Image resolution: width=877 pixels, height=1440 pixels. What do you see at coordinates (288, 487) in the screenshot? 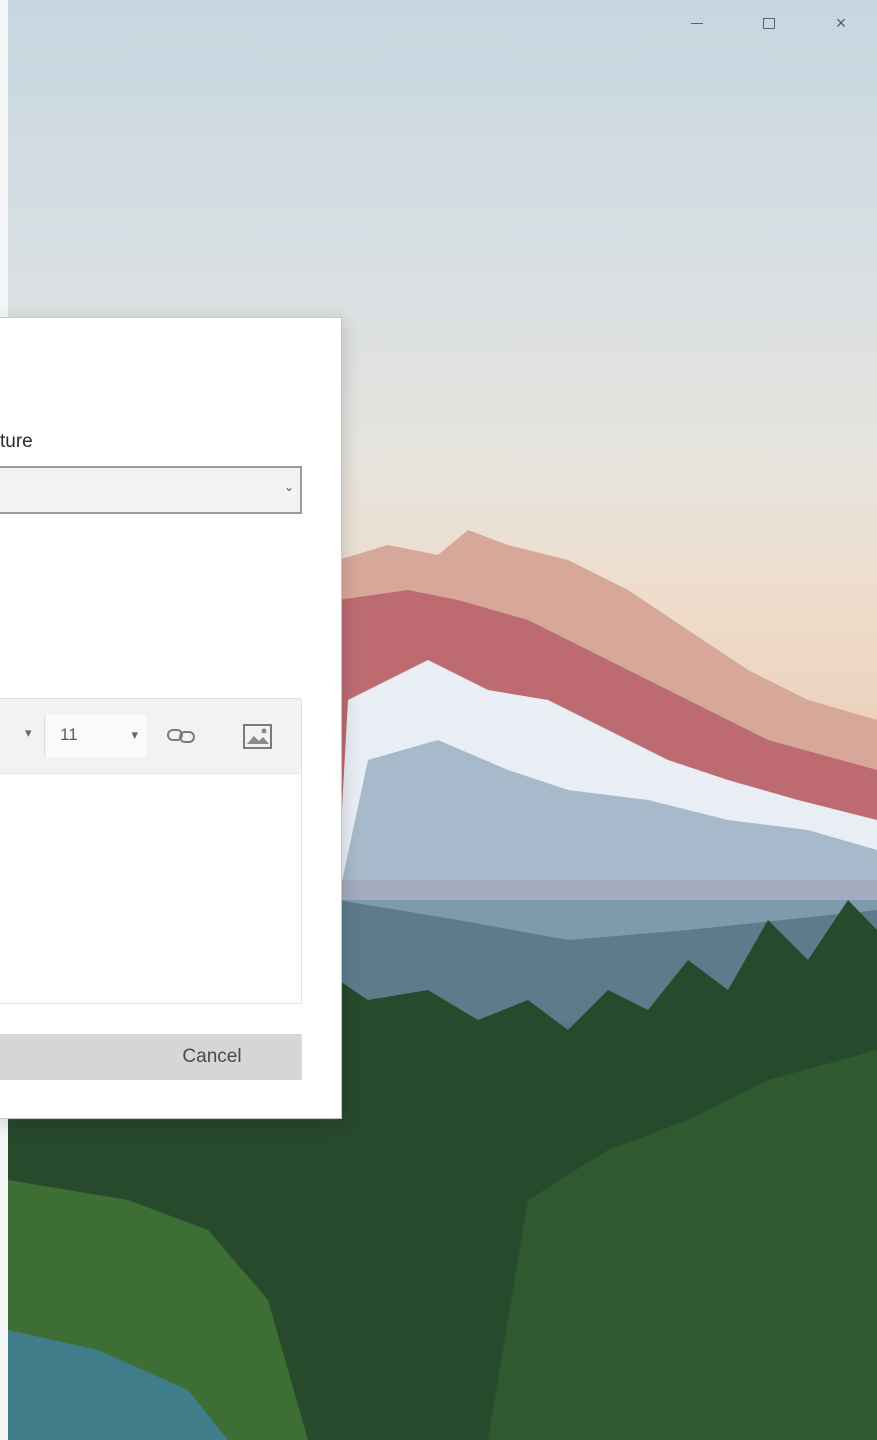
I see `chevron-down-icon: ⌄` at bounding box center [288, 487].